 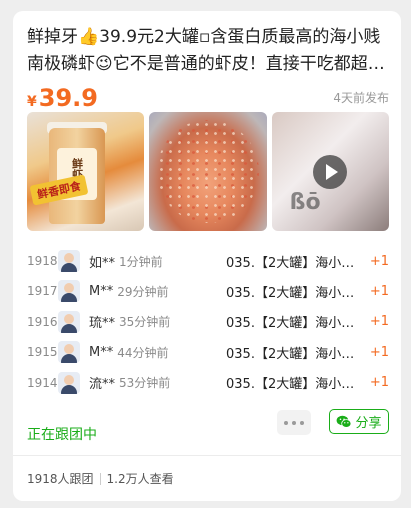 I want to click on share-button: 分享, so click(x=359, y=421).